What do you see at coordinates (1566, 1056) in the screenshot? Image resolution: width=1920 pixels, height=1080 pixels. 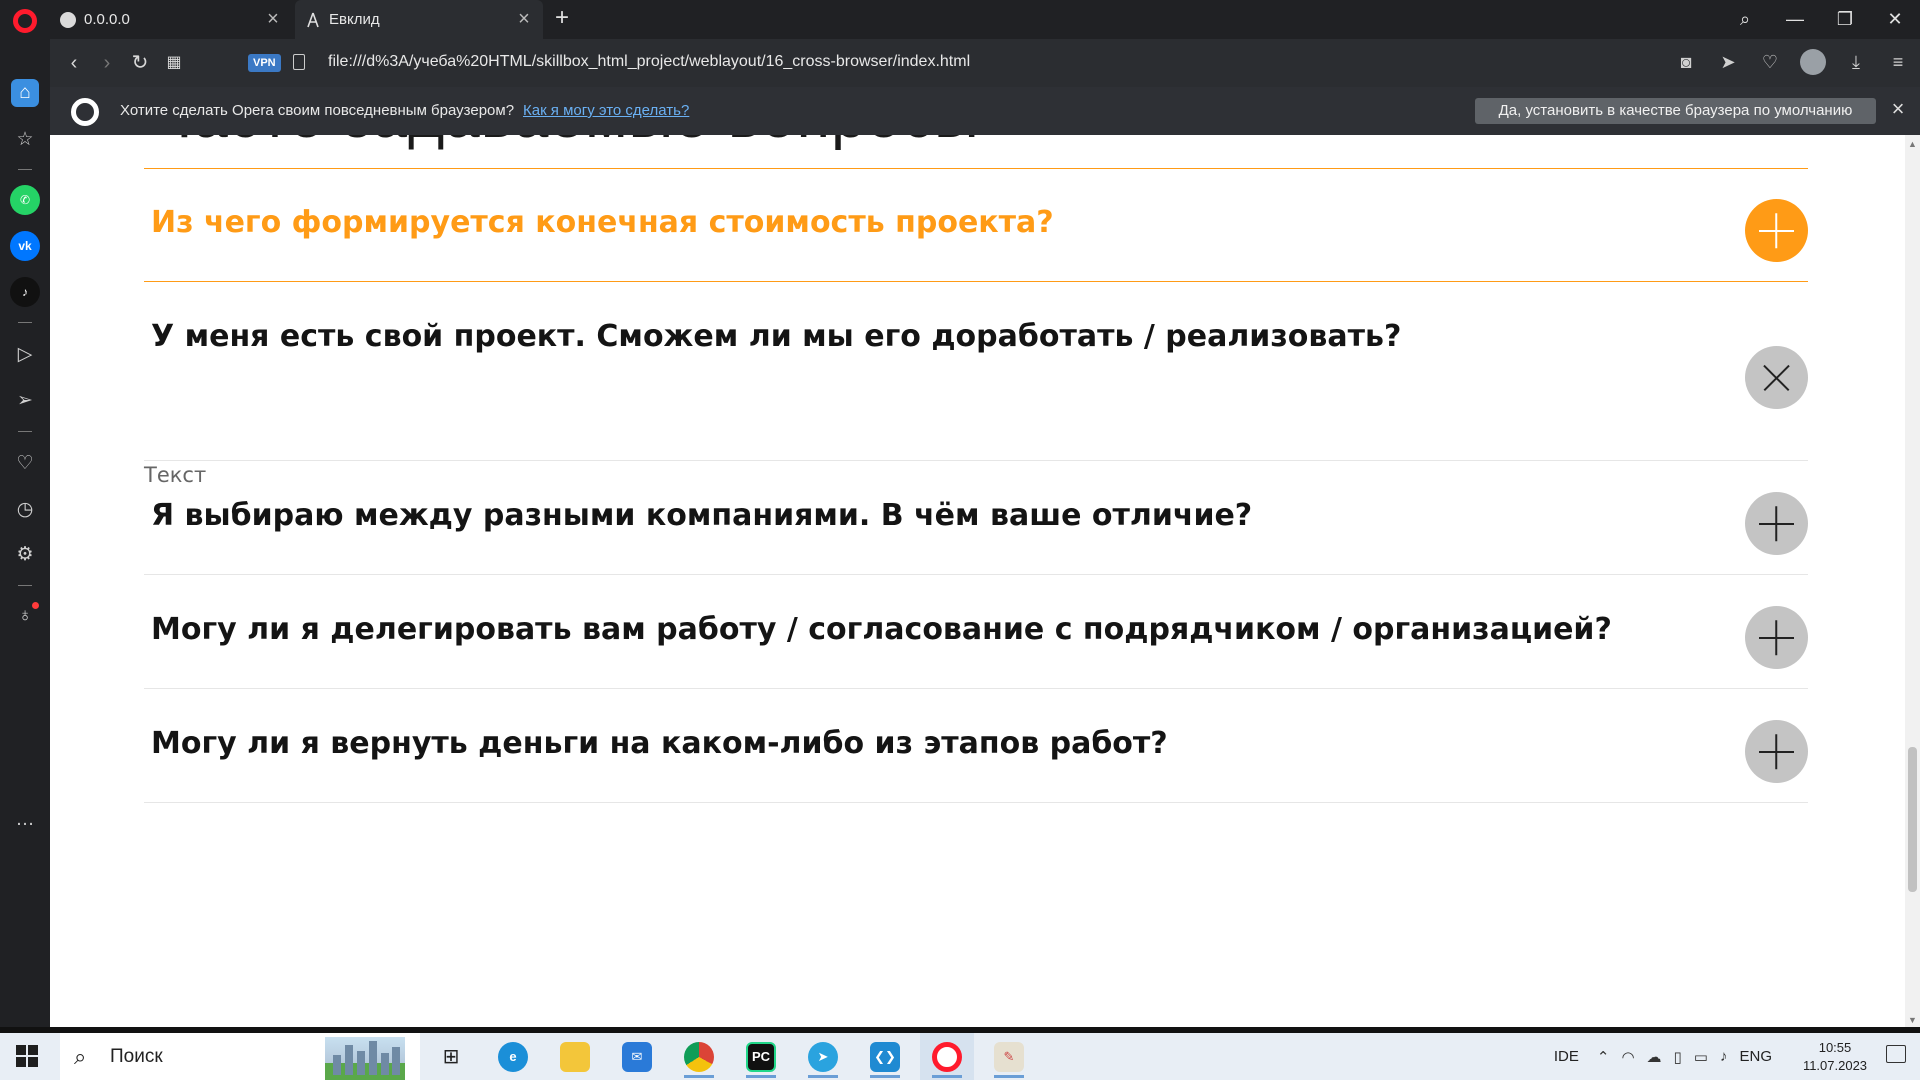 I see `ide-indicator: IDE` at bounding box center [1566, 1056].